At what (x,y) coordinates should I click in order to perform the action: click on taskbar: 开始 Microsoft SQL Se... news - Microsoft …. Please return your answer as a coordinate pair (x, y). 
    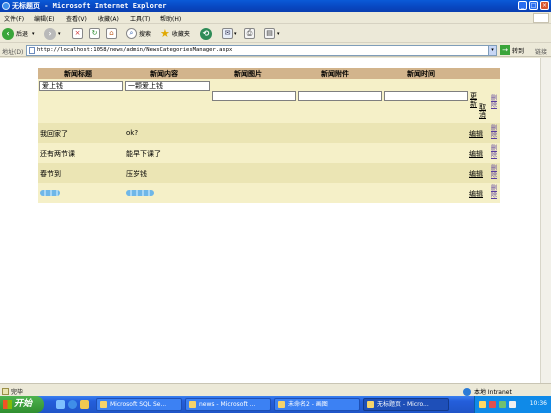
    Looking at the image, I should click on (275, 404).